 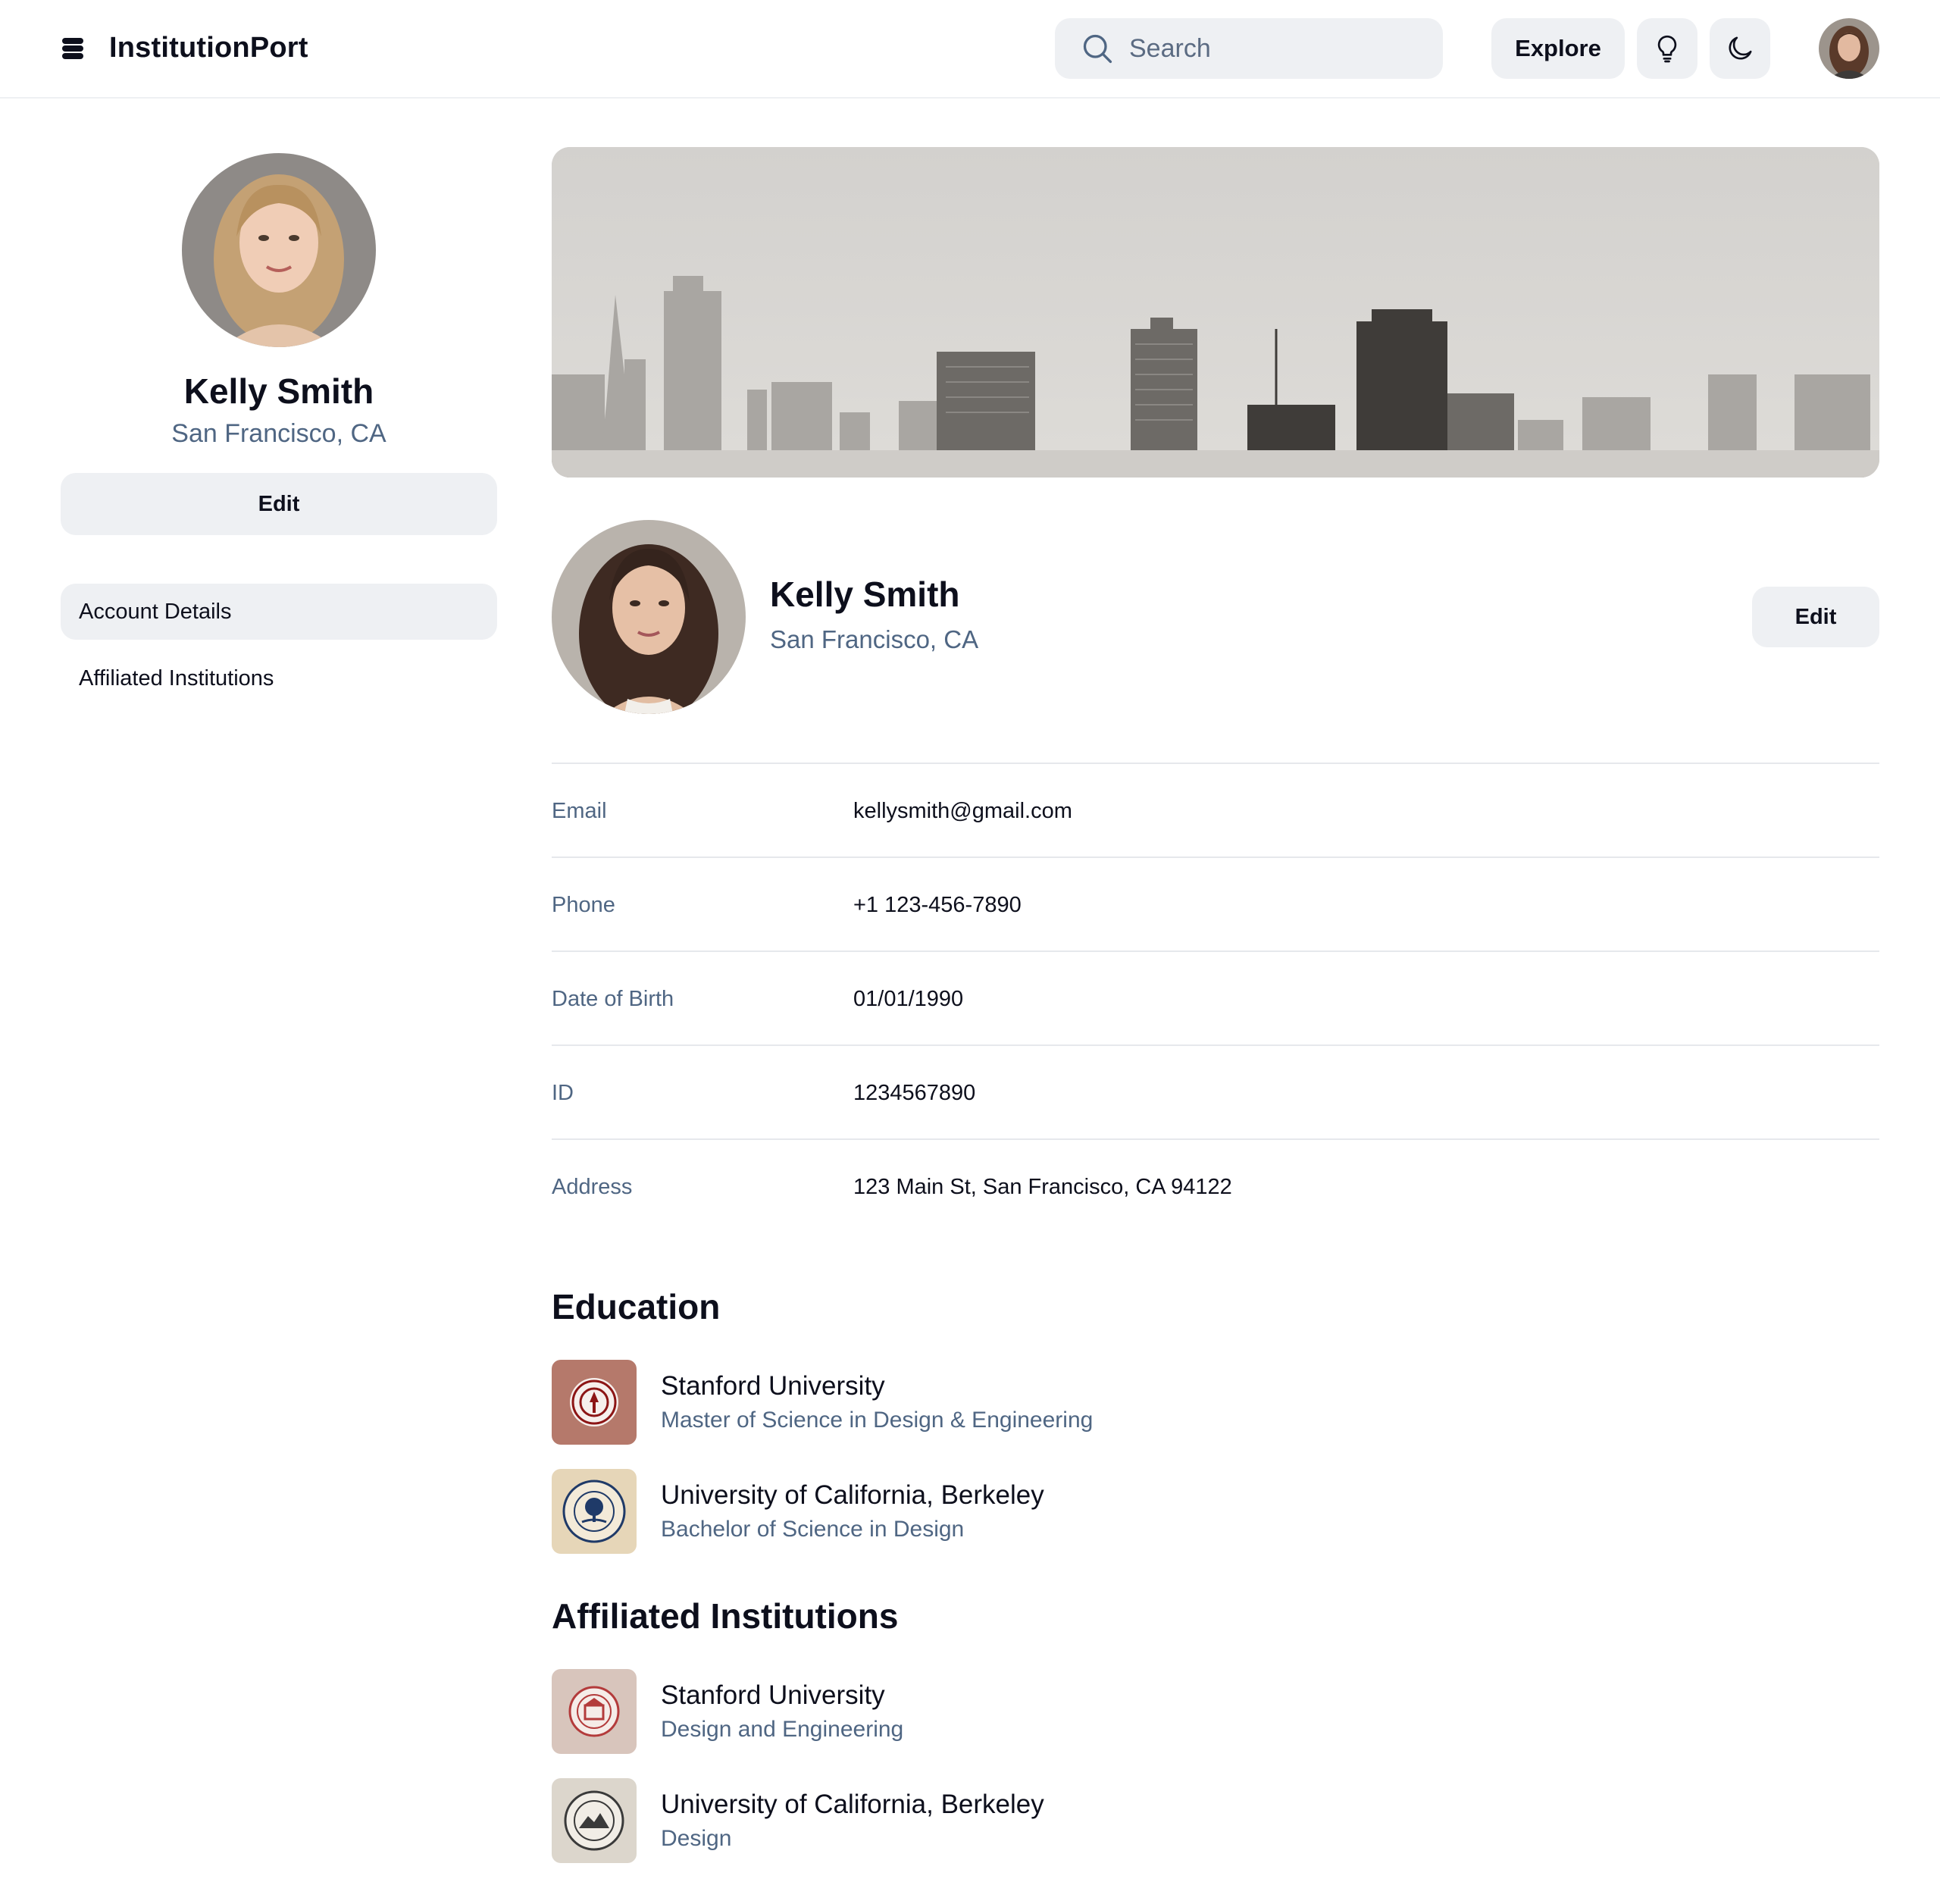 I want to click on profile-avatar, so click(x=649, y=617).